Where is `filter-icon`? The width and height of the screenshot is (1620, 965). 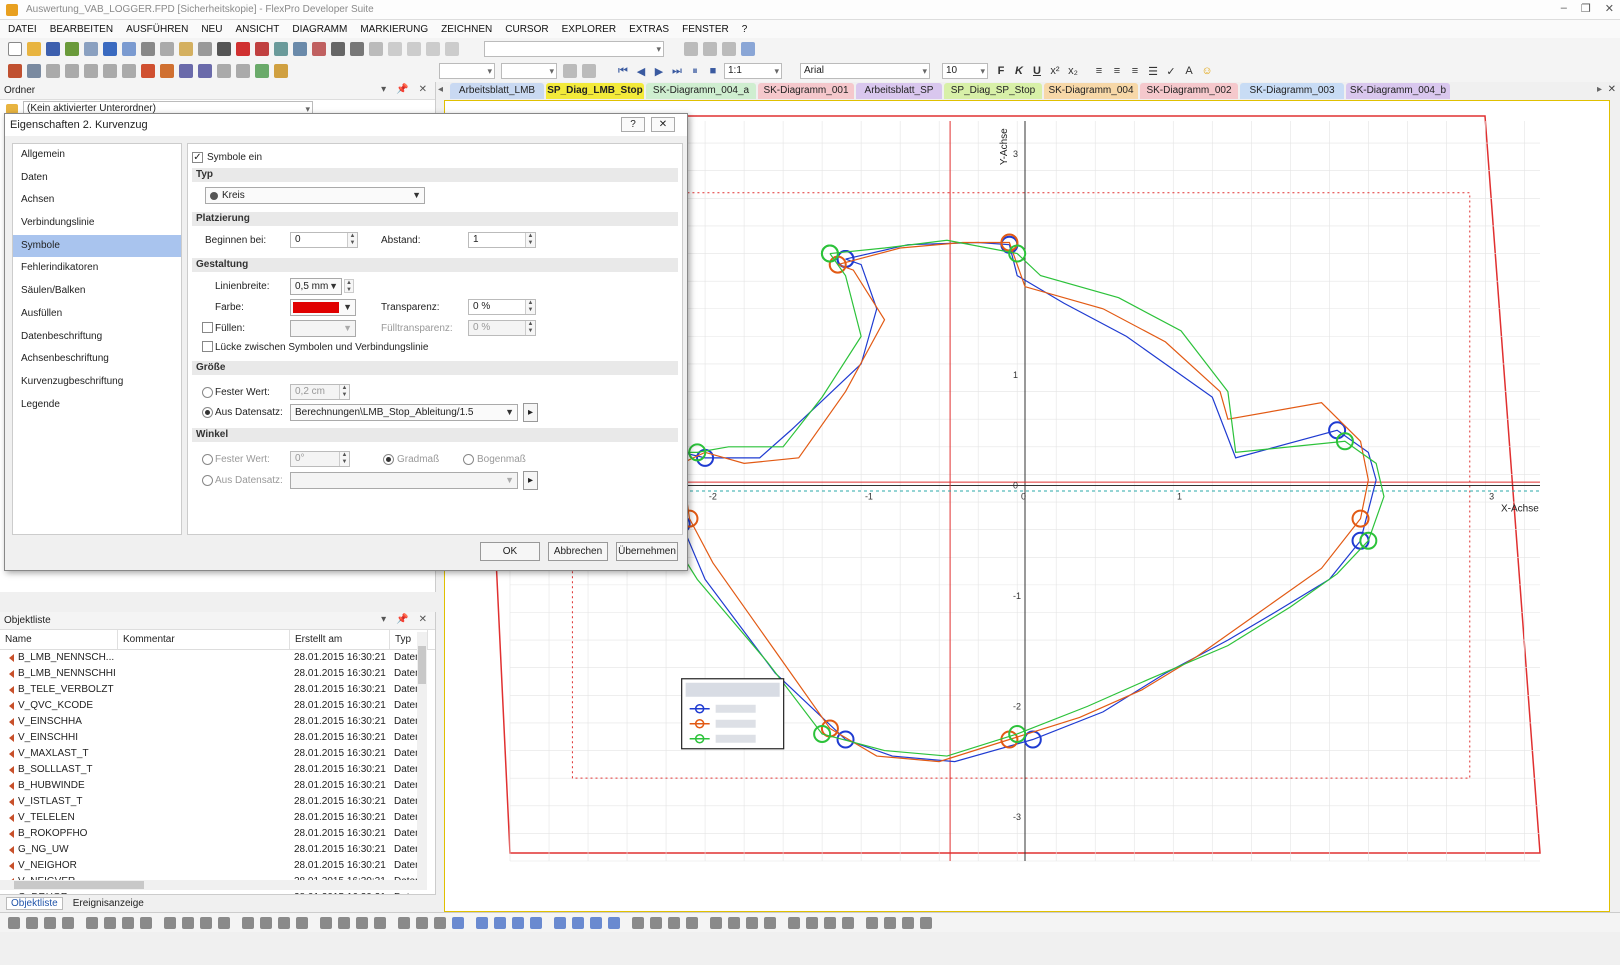 filter-icon is located at coordinates (167, 71).